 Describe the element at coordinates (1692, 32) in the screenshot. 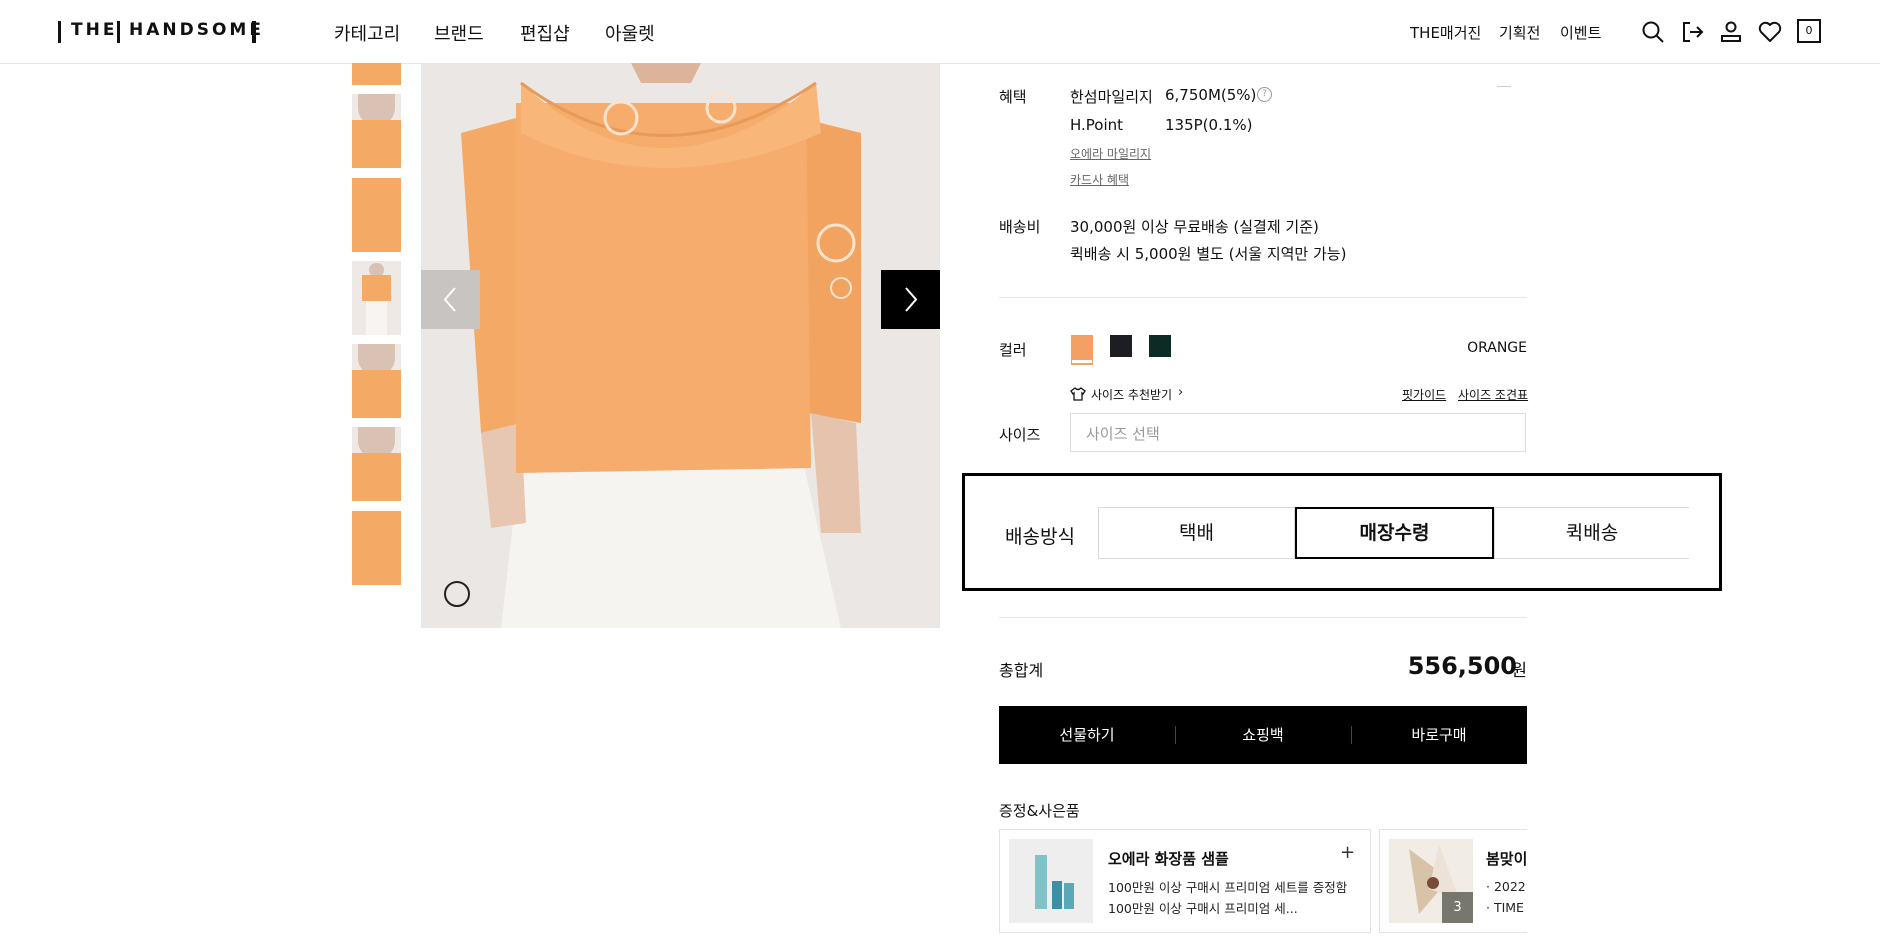

I see `logout-icon` at that location.